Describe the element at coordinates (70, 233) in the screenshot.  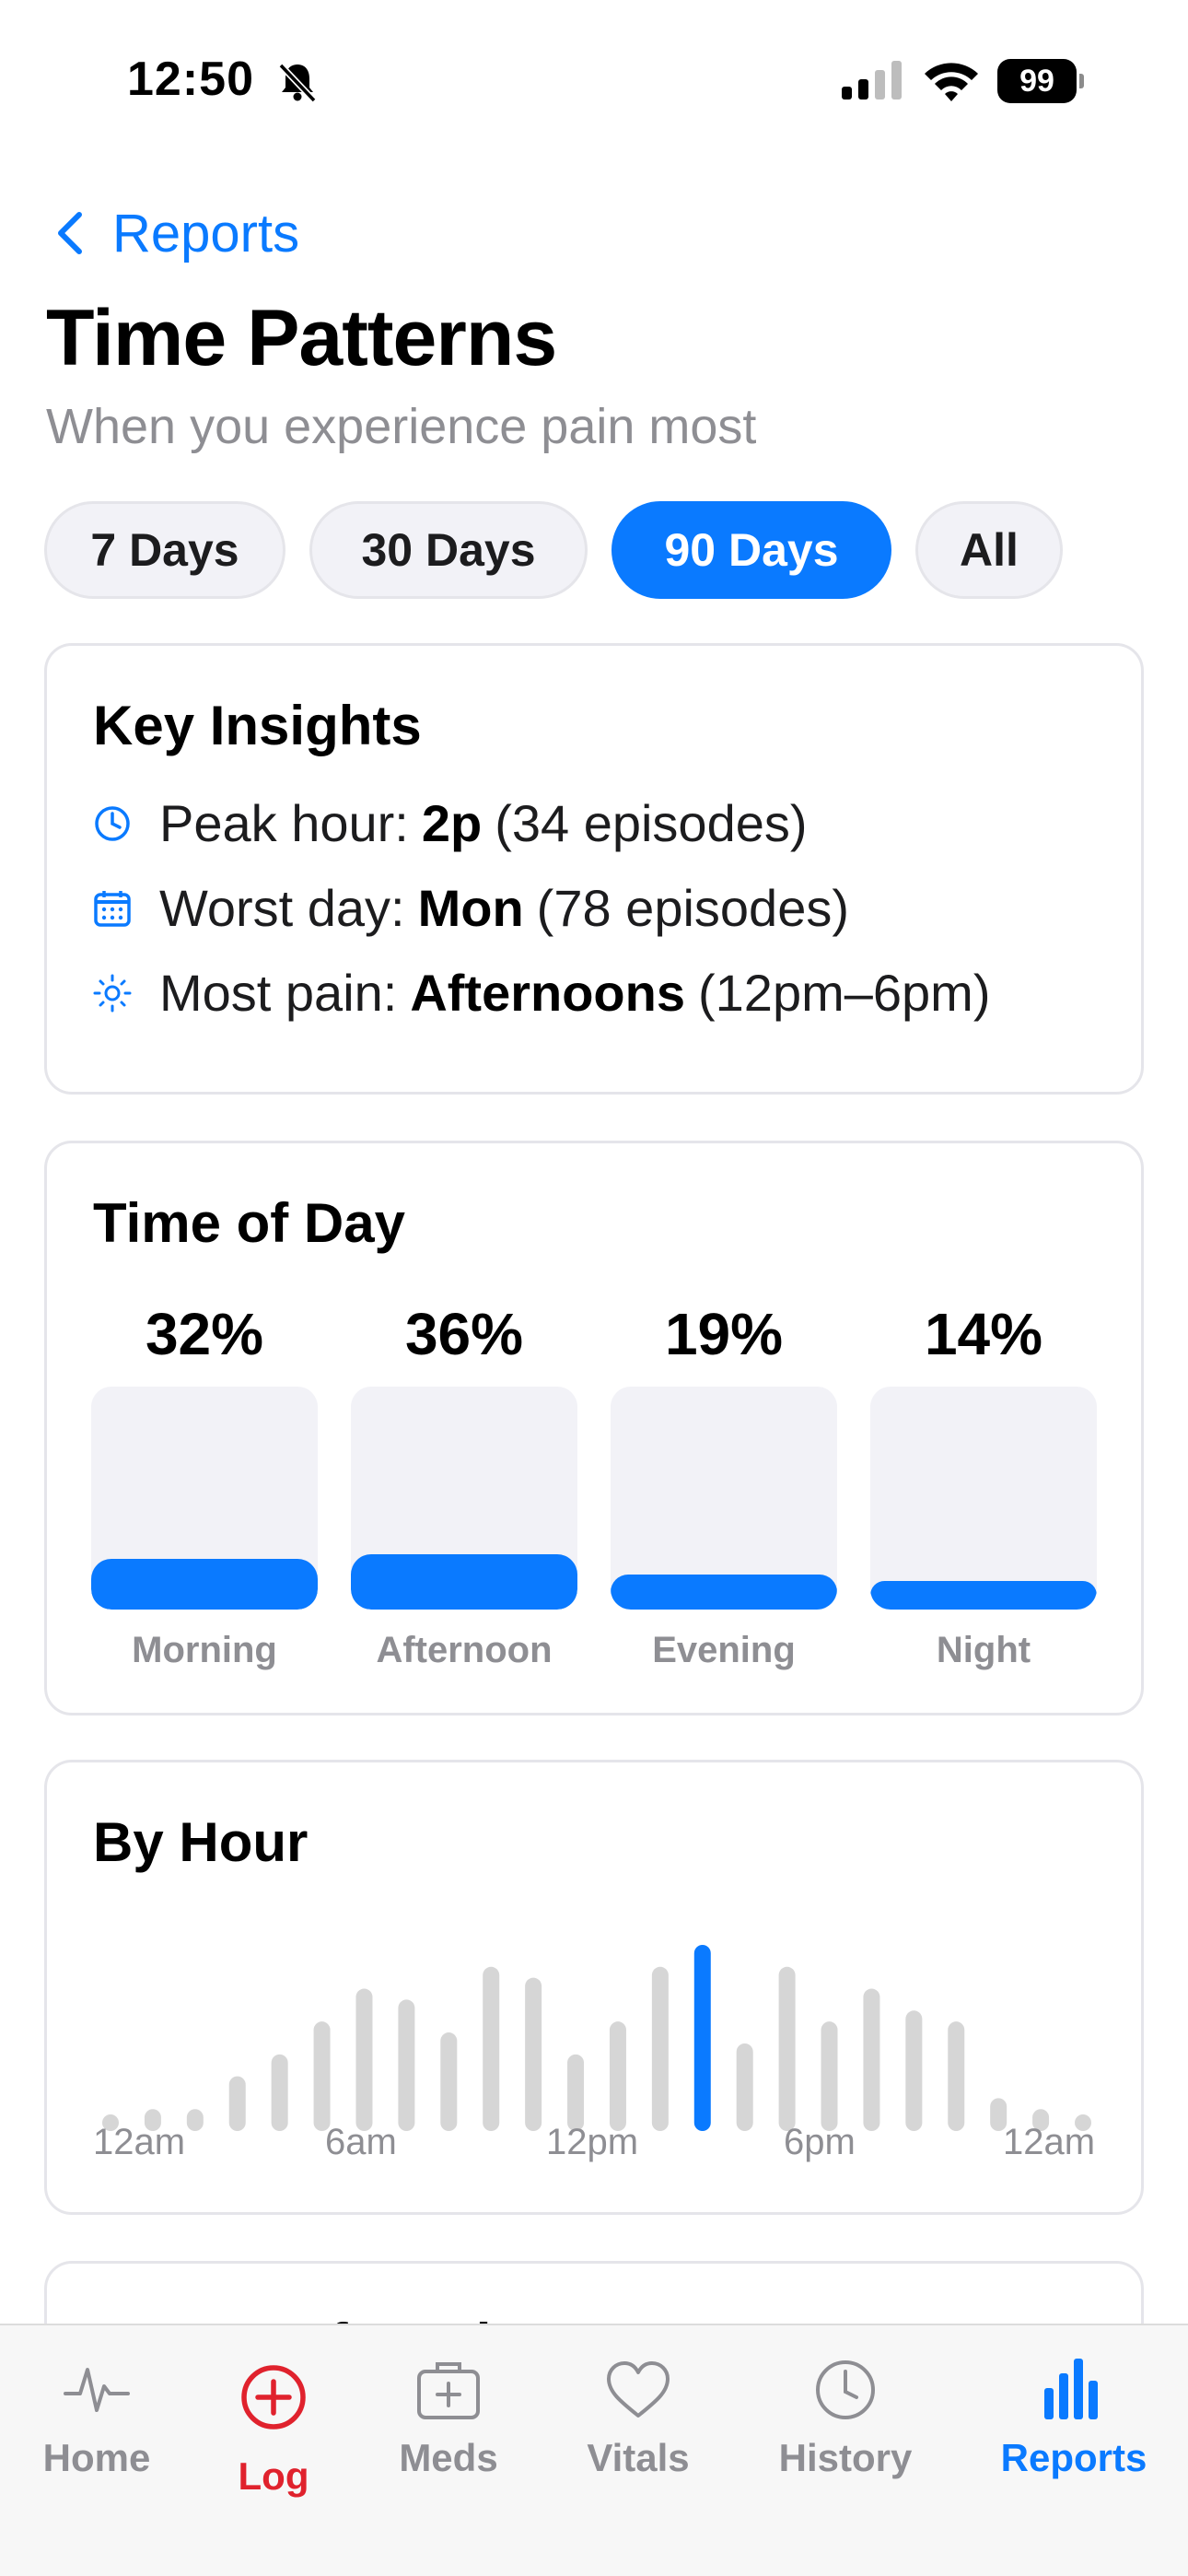
I see `chevron-left-icon` at that location.